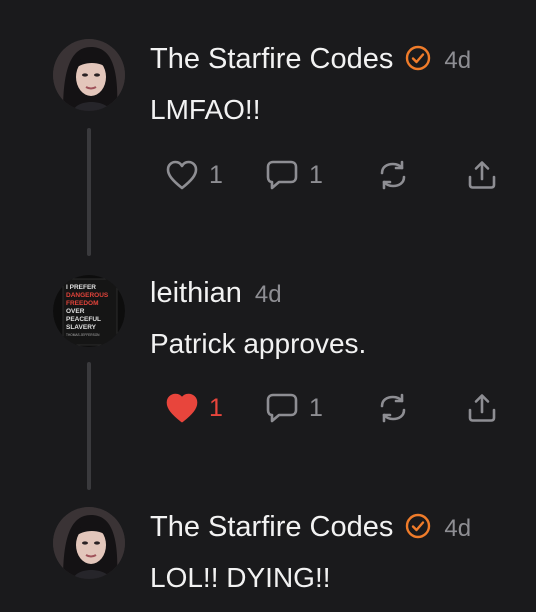 Image resolution: width=536 pixels, height=612 pixels. Describe the element at coordinates (75, 311) in the screenshot. I see `avatar-quote-line: OVER` at that location.